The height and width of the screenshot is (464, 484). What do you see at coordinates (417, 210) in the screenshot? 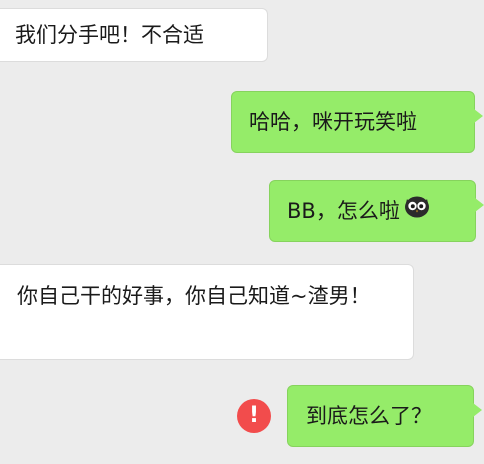
I see `owl-emoji-icon` at bounding box center [417, 210].